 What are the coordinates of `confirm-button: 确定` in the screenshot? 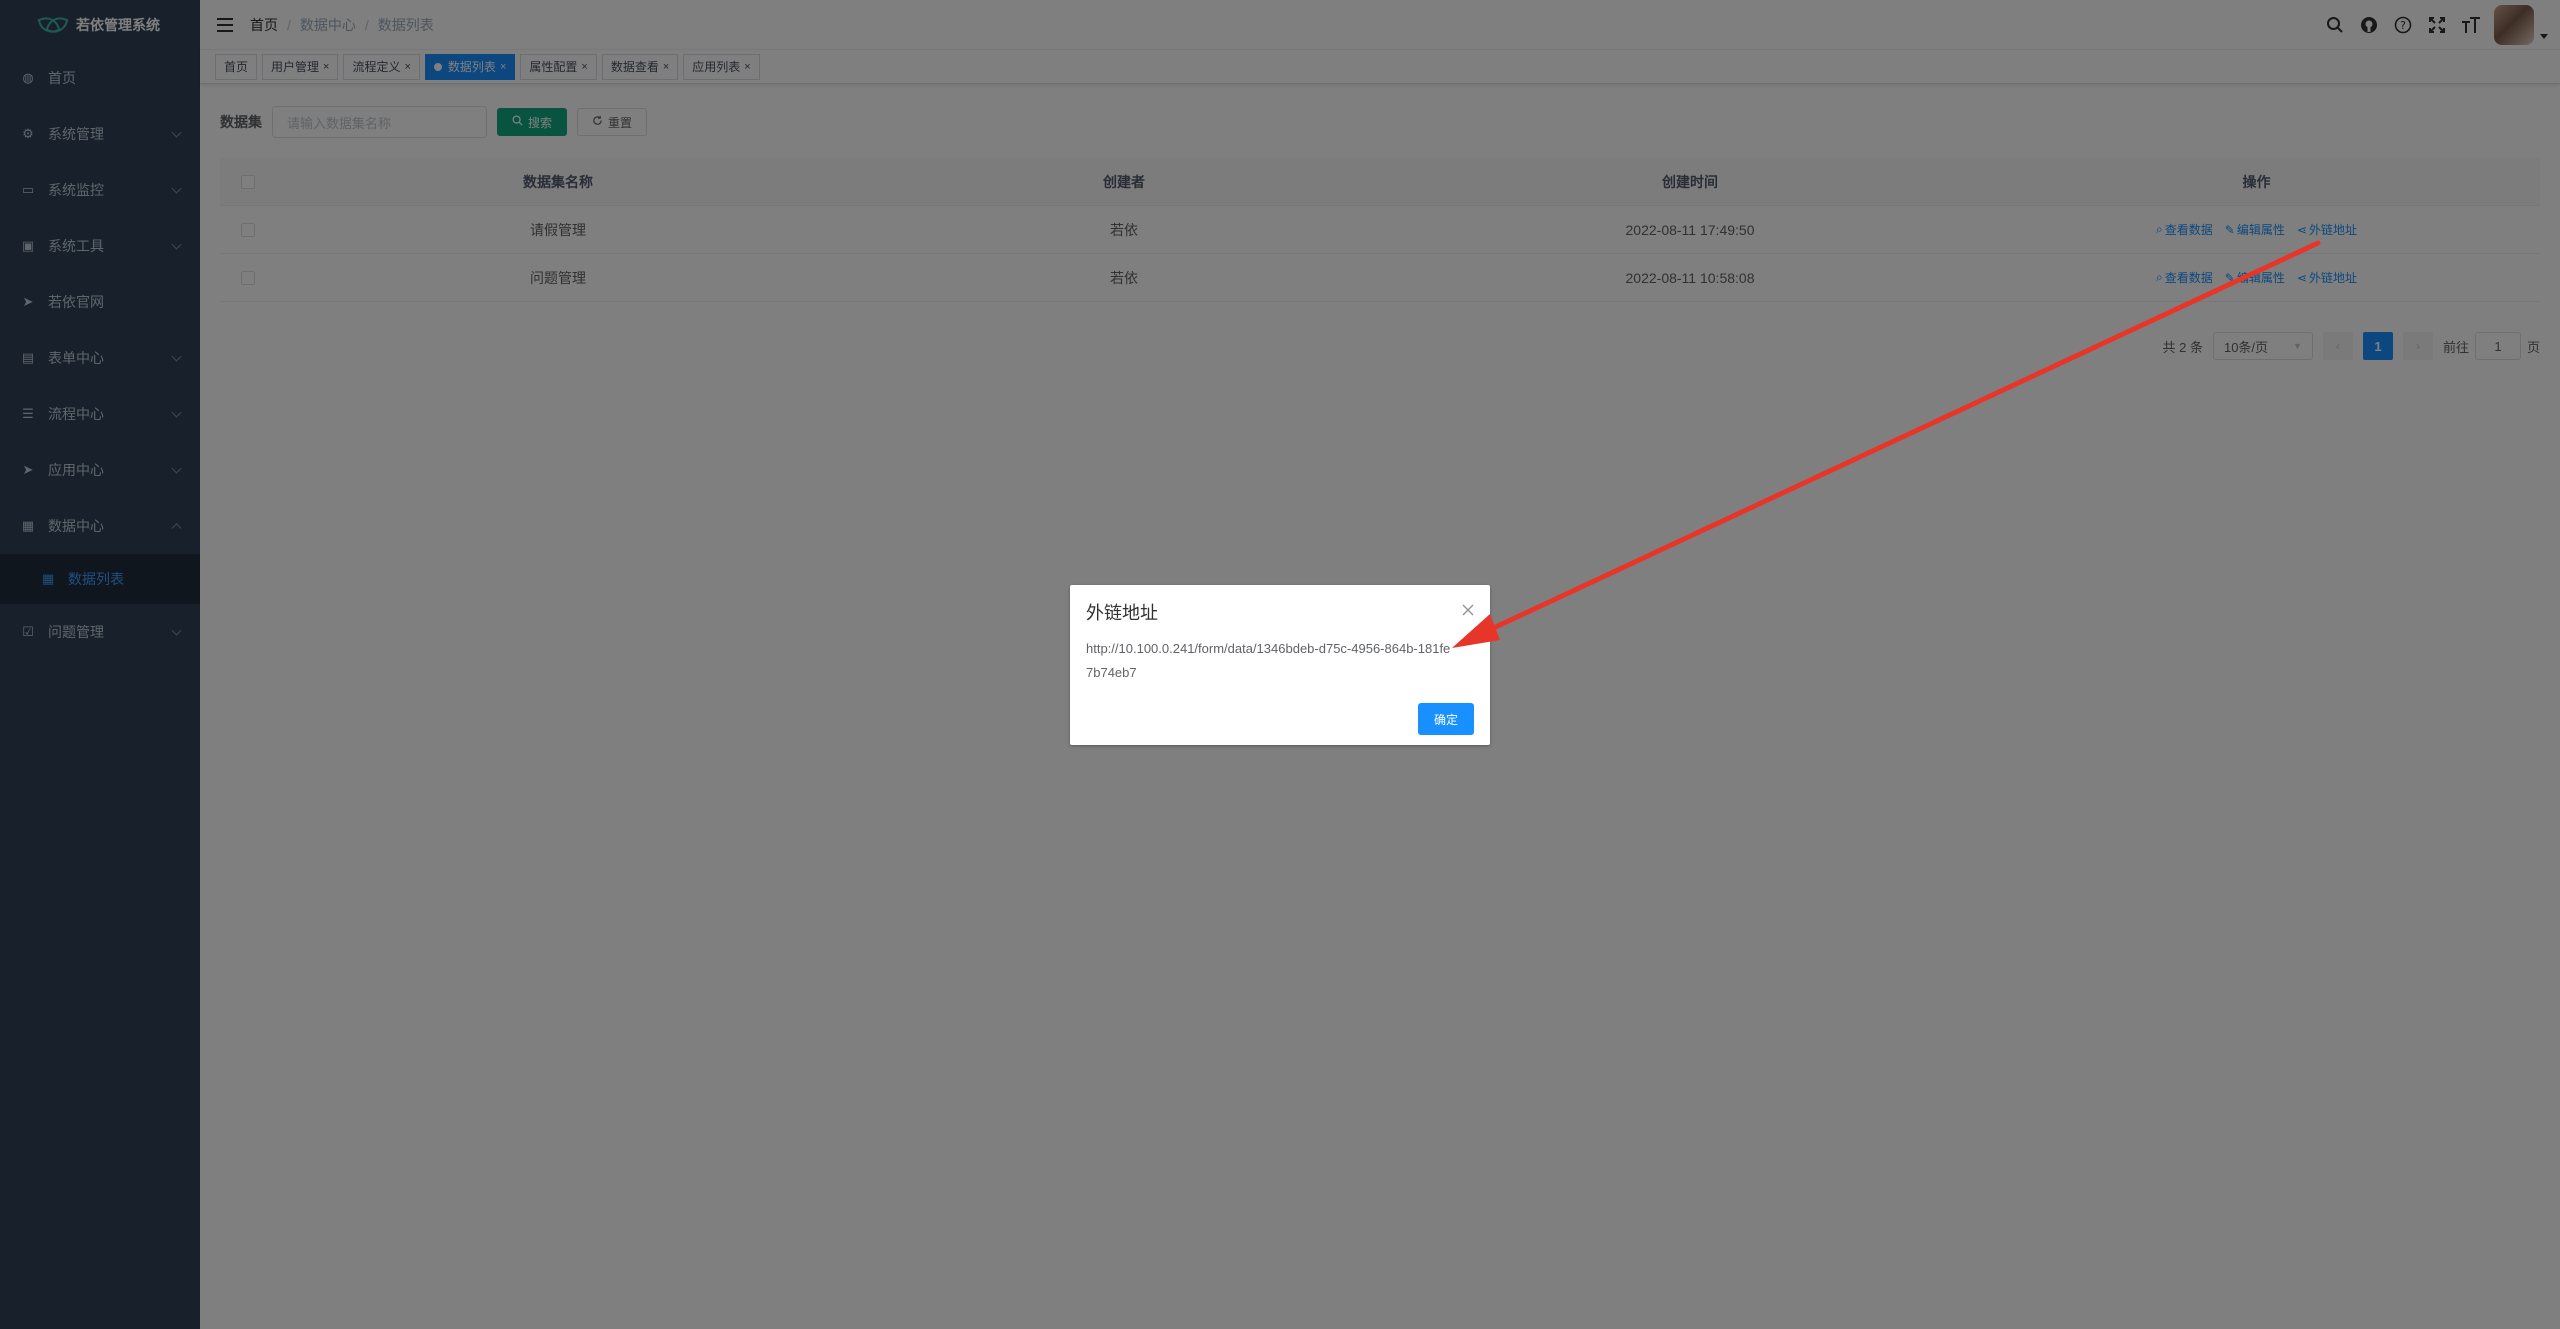 It's located at (1446, 719).